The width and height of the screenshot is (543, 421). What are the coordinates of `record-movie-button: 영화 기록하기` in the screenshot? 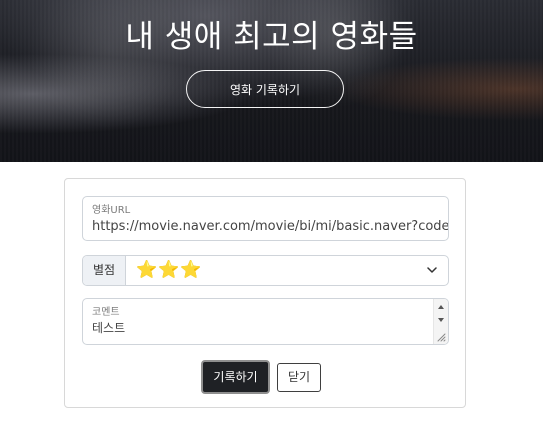 It's located at (265, 89).